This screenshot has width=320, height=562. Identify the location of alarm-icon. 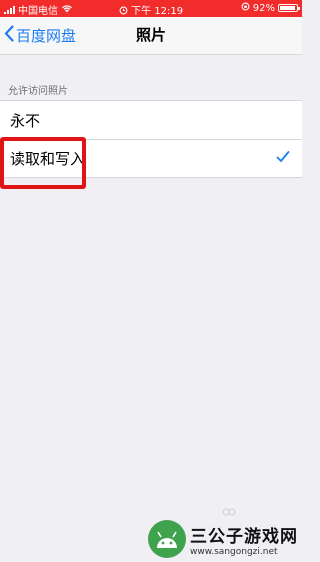
(125, 11).